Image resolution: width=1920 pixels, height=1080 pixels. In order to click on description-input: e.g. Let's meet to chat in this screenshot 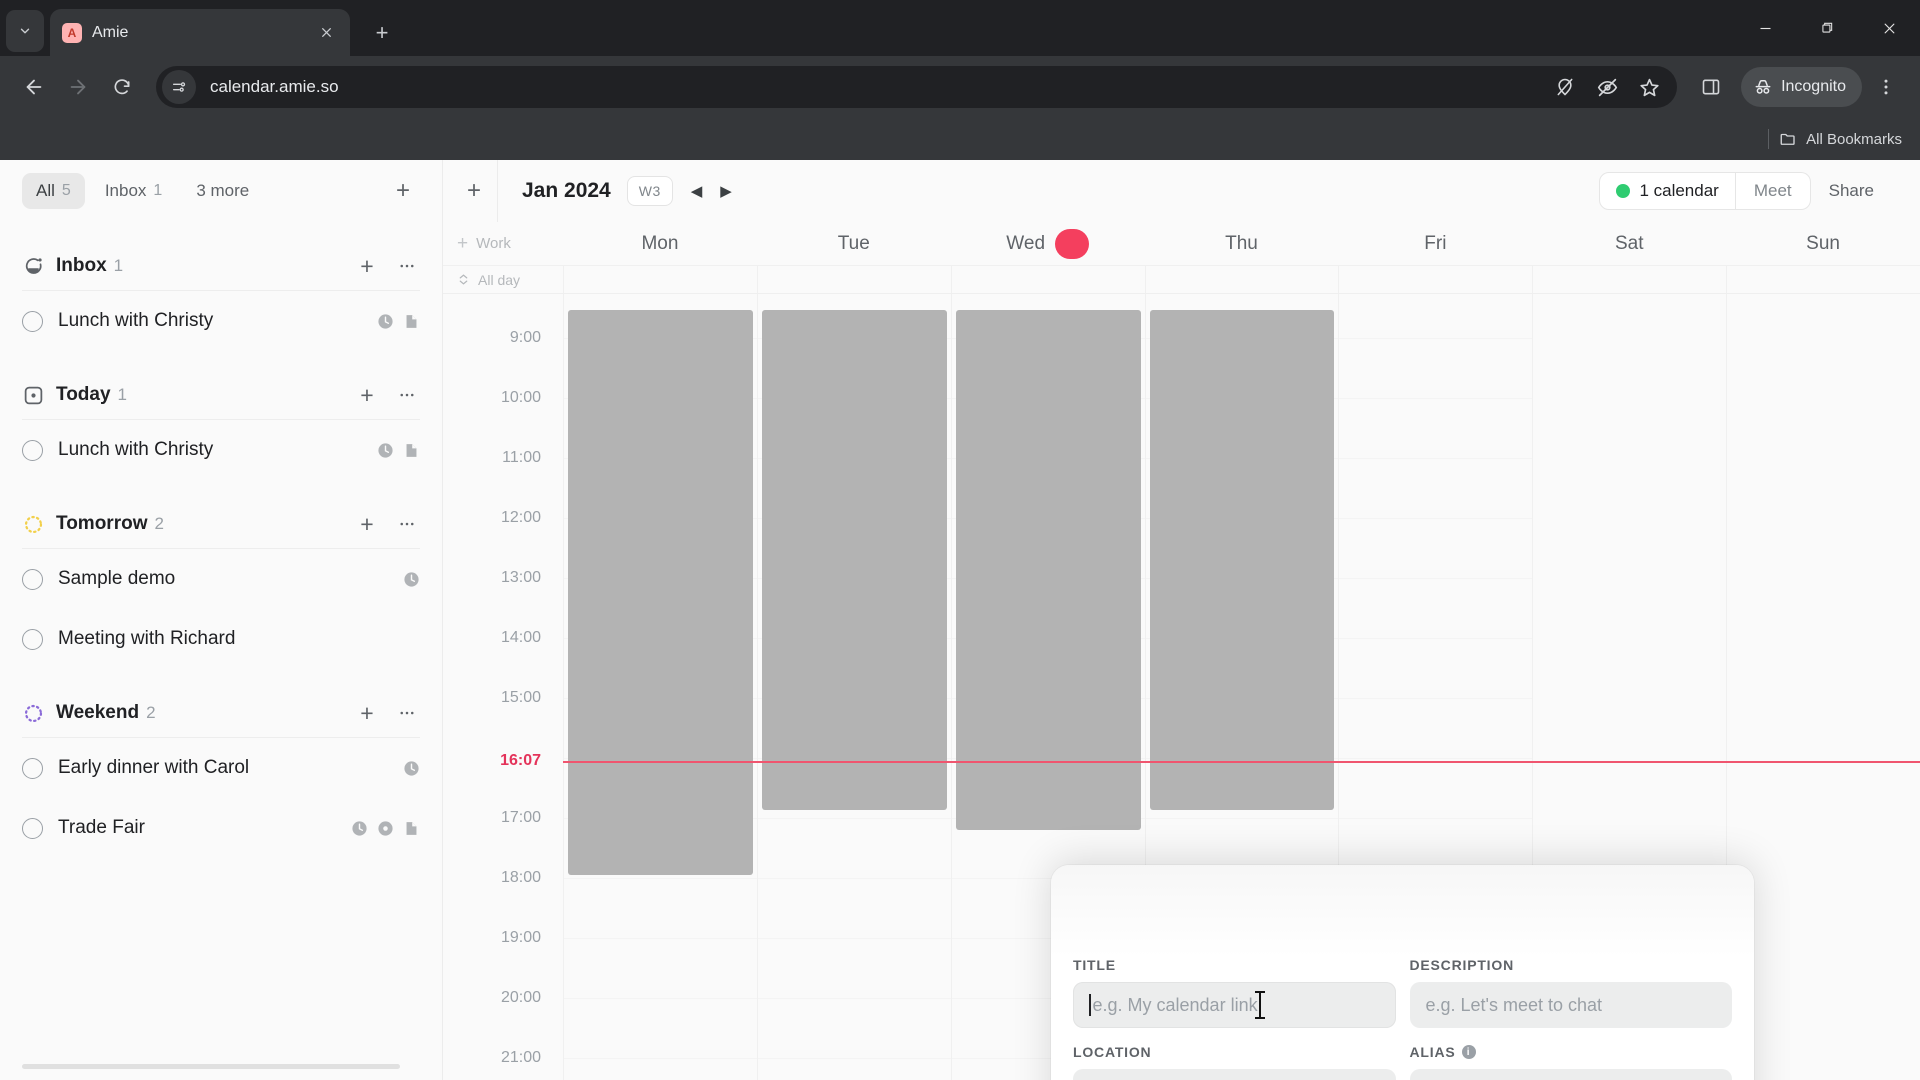, I will do `click(1570, 1005)`.